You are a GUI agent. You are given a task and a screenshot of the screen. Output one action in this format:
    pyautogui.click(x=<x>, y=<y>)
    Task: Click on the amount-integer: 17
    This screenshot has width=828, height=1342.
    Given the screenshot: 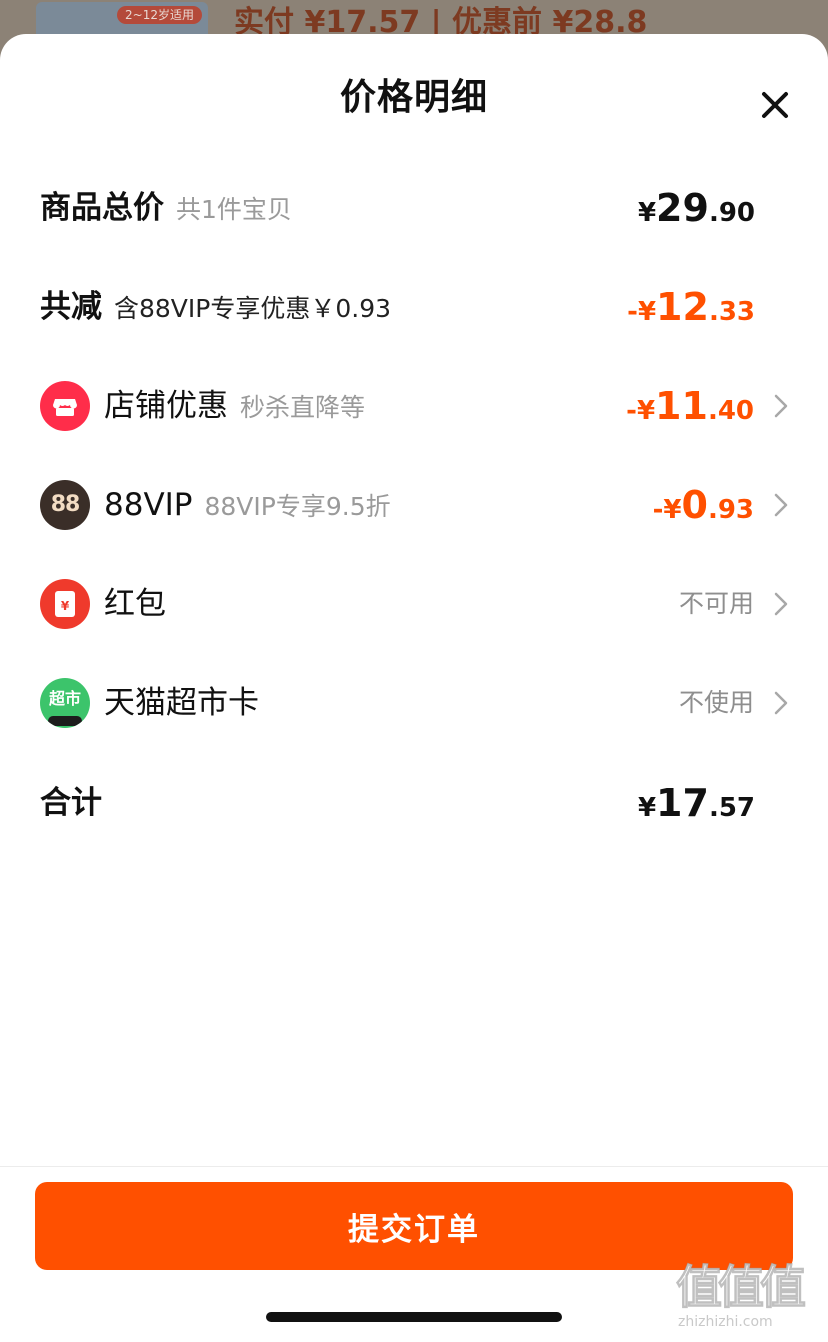 What is the action you would take?
    pyautogui.click(x=682, y=803)
    